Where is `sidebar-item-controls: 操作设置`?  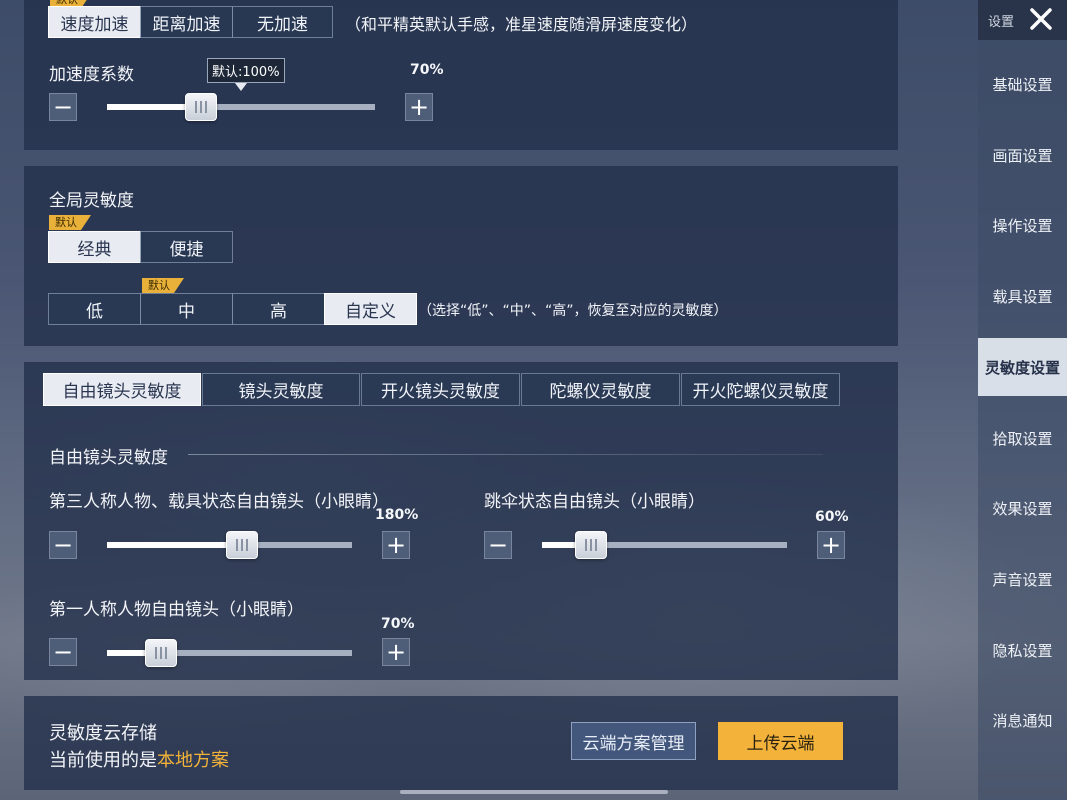 sidebar-item-controls: 操作设置 is located at coordinates (1022, 225).